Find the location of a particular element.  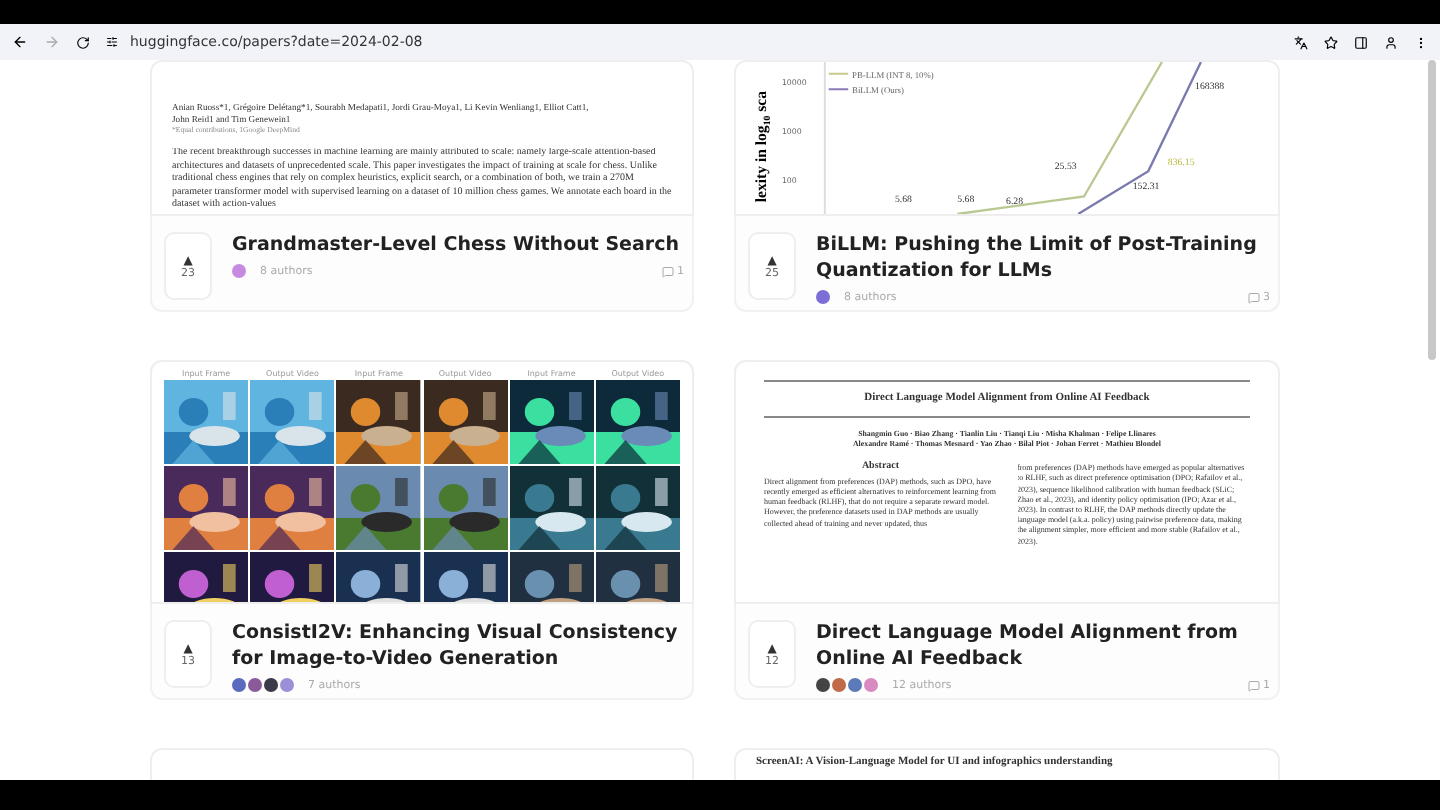

back-icon is located at coordinates (20, 42).